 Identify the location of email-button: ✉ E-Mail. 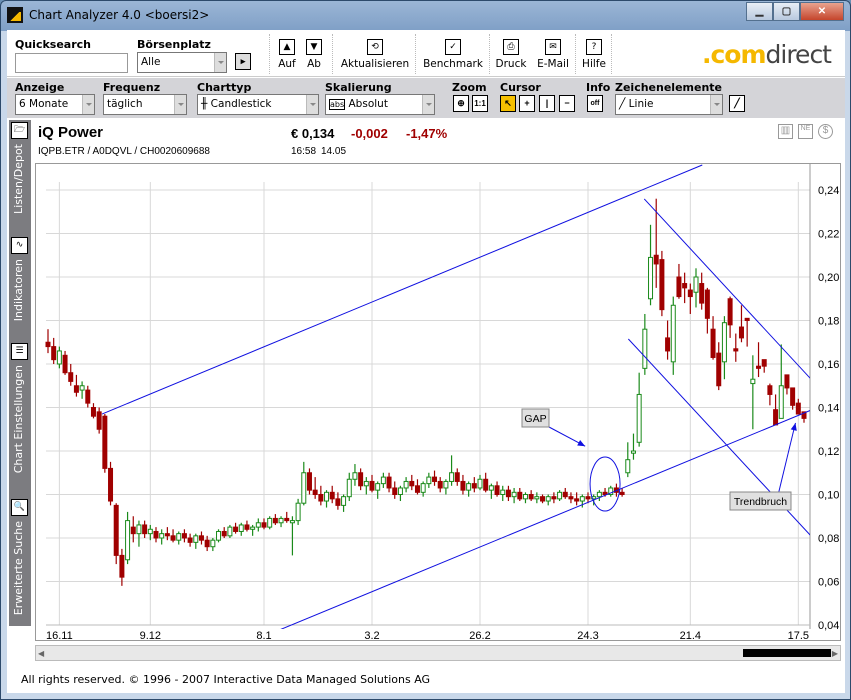
(553, 54).